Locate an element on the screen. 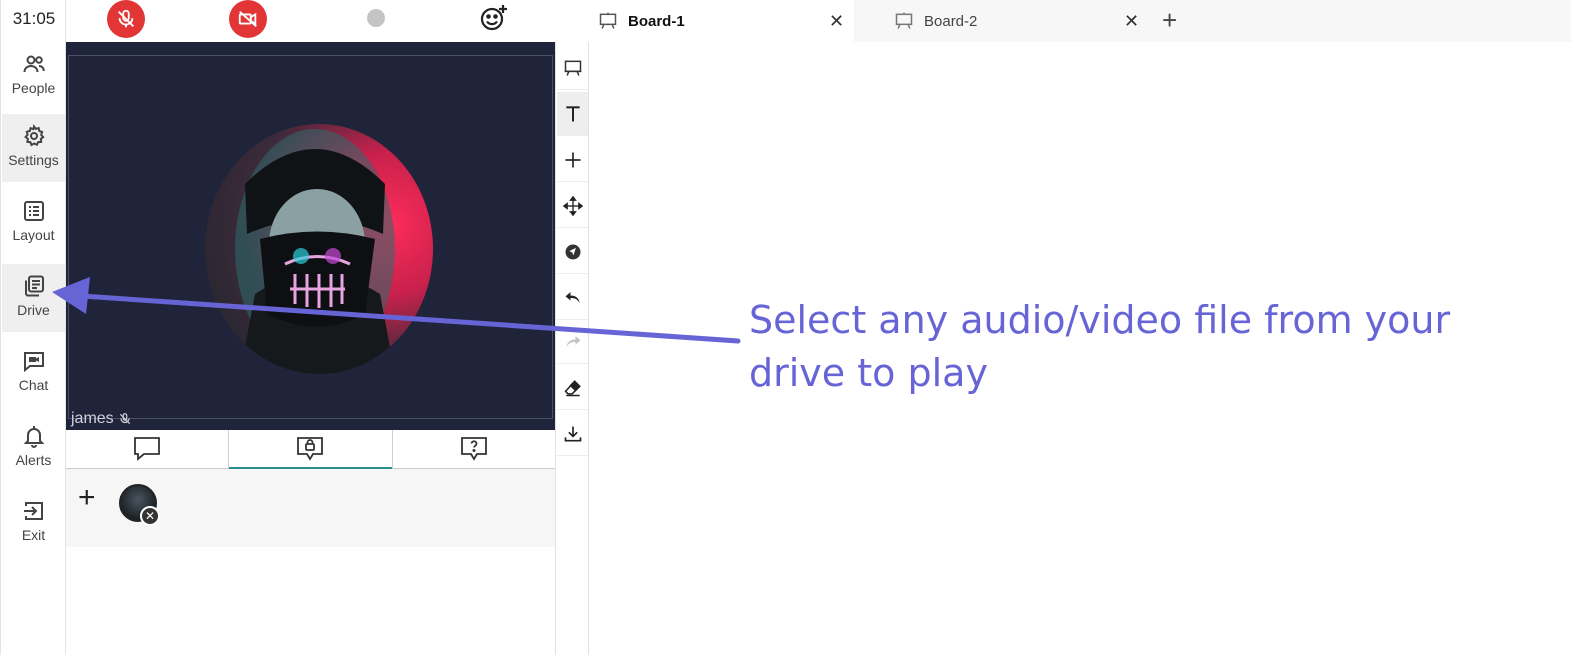 The image size is (1571, 655). list-icon is located at coordinates (33, 211).